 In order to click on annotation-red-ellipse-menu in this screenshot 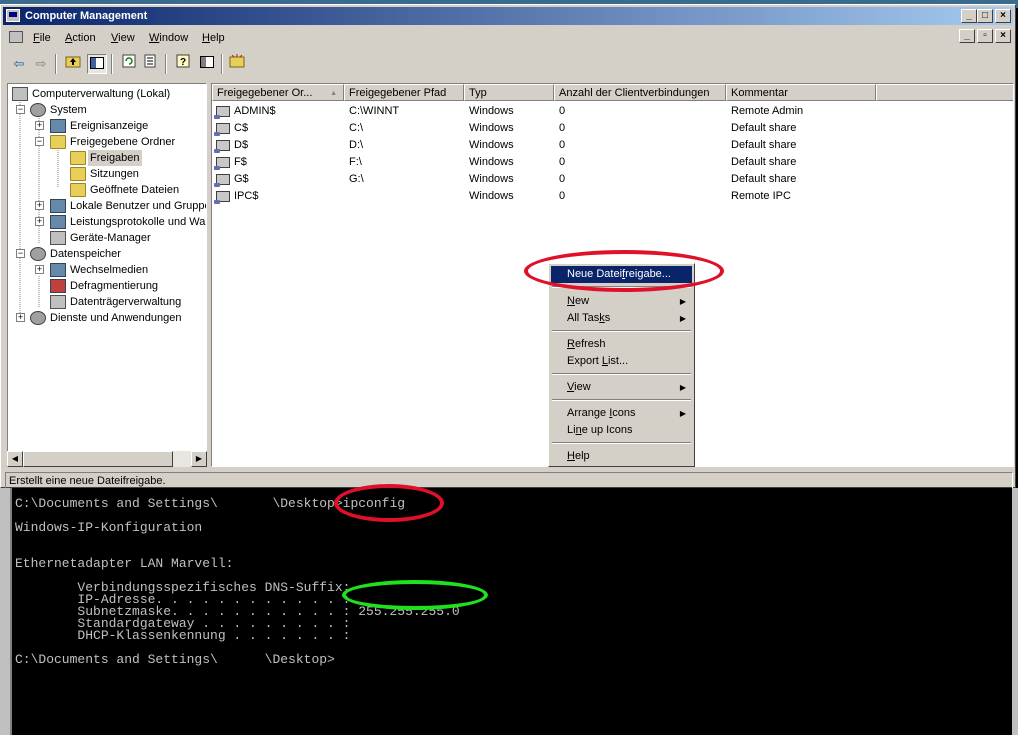, I will do `click(624, 271)`.